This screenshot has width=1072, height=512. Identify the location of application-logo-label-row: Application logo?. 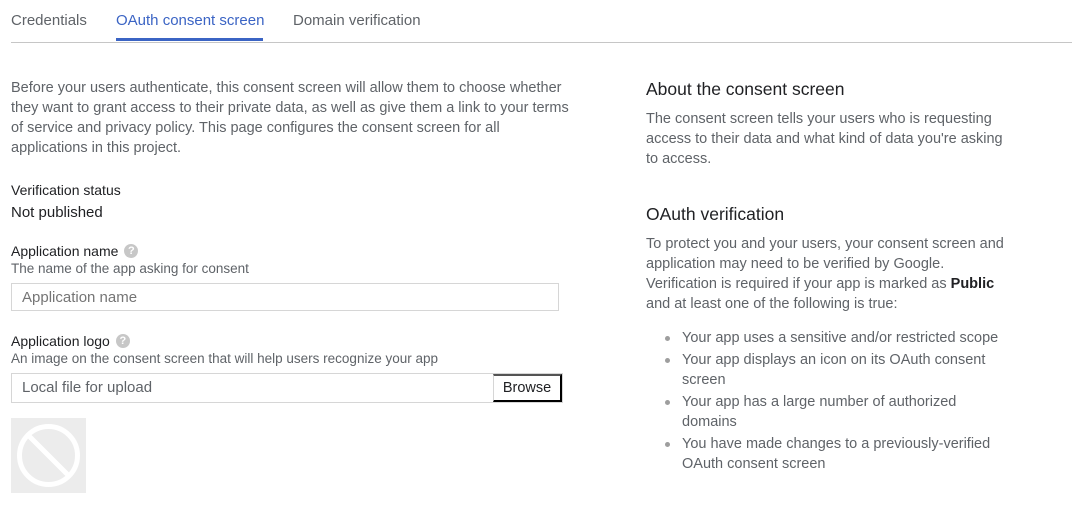
(70, 341).